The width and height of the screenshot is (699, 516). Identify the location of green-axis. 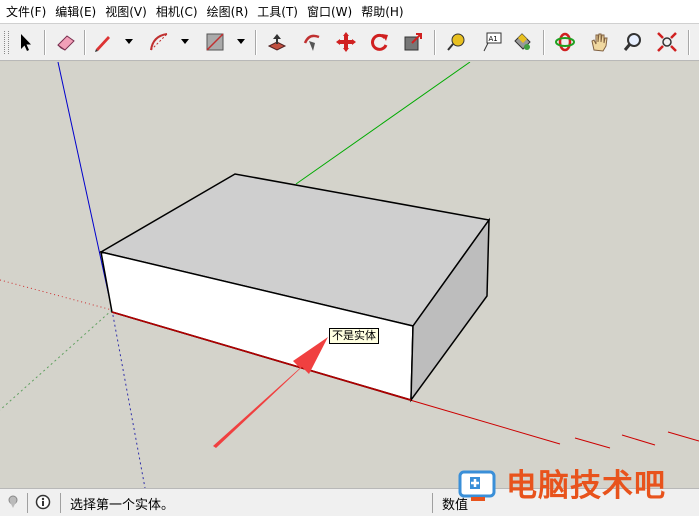
(383, 123).